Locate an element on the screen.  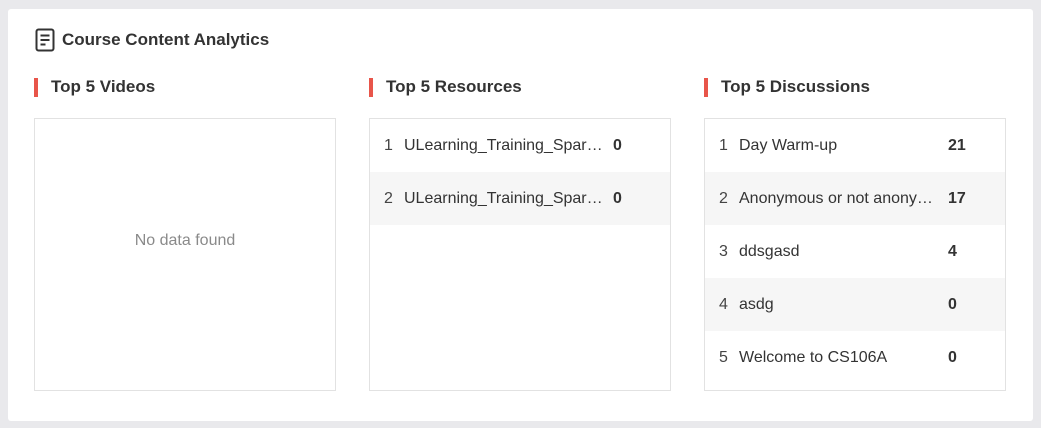
discussion-name: asdg is located at coordinates (839, 305).